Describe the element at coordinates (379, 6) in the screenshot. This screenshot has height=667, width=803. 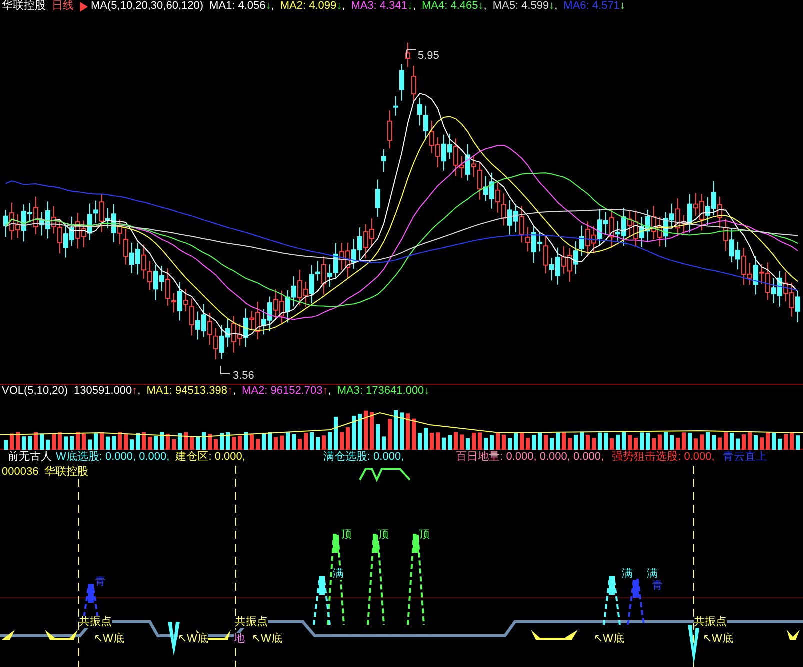
I see `indicator-reading: MA3: 4.341` at that location.